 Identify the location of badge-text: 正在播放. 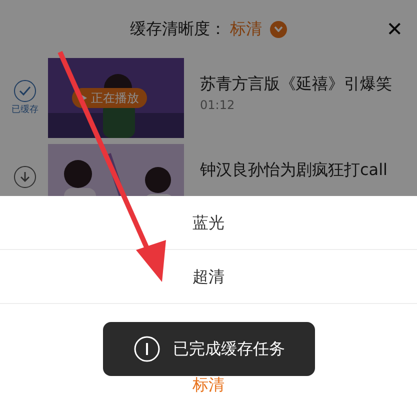
(115, 98).